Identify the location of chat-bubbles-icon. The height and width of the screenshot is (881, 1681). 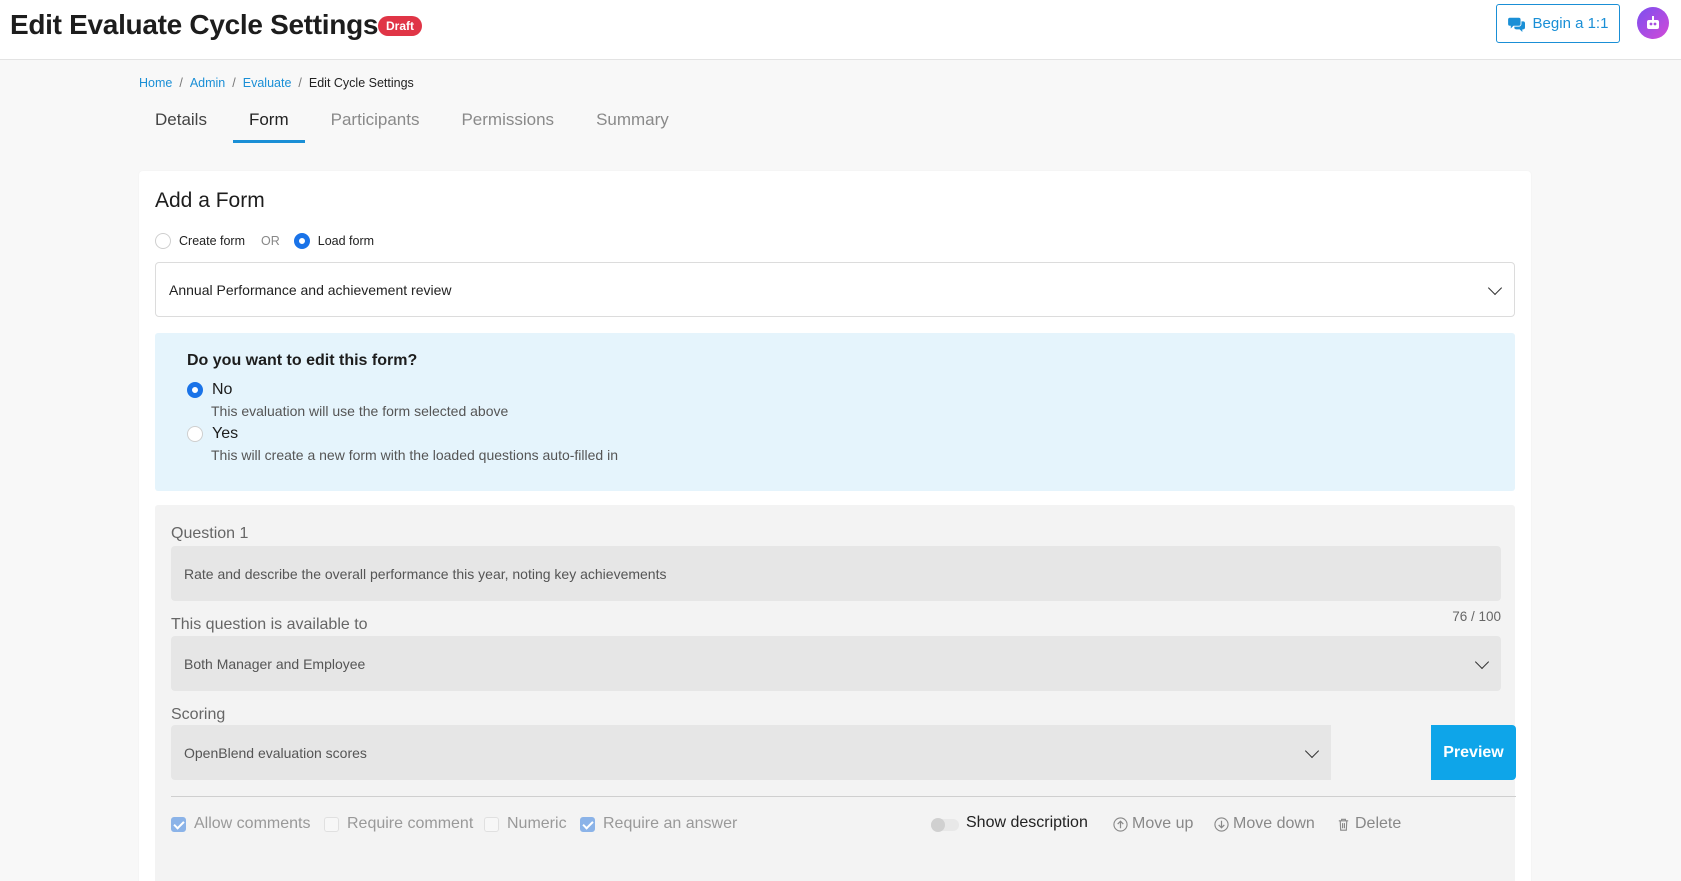
(1516, 24).